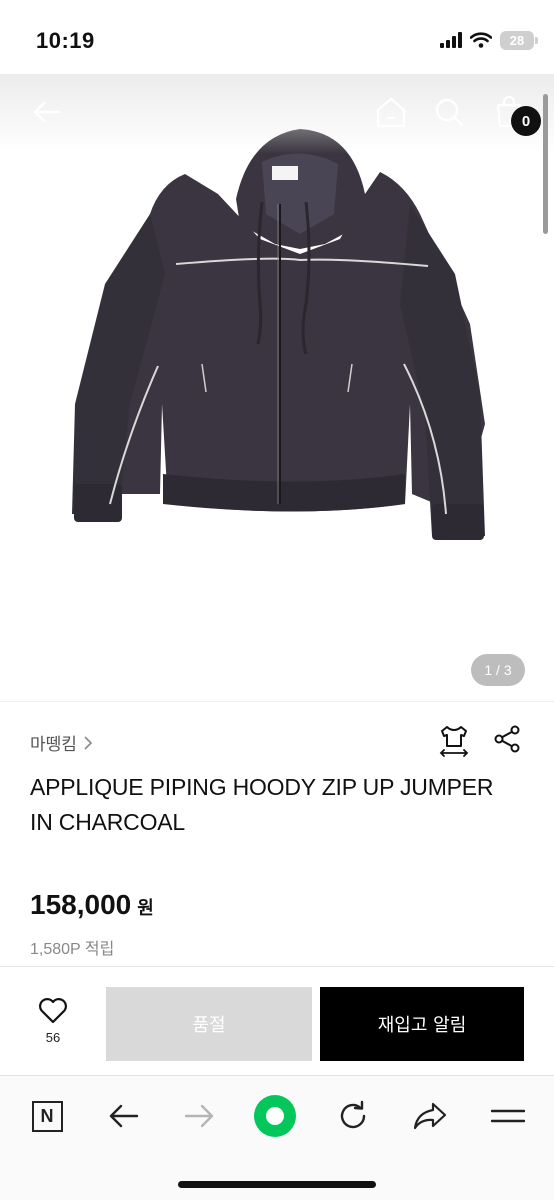  I want to click on home-button, so click(391, 112).